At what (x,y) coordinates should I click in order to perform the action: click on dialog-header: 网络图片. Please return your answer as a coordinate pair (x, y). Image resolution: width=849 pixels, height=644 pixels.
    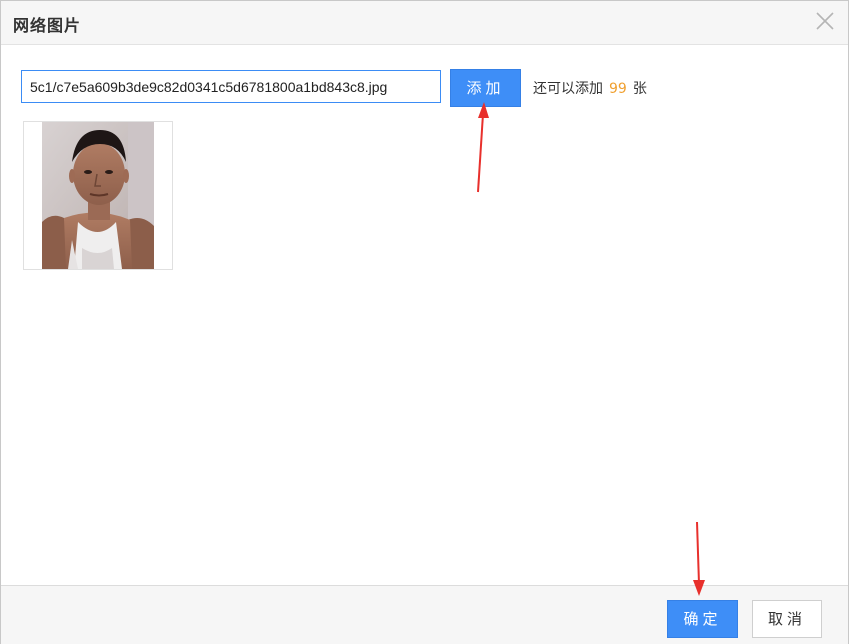
    Looking at the image, I should click on (424, 23).